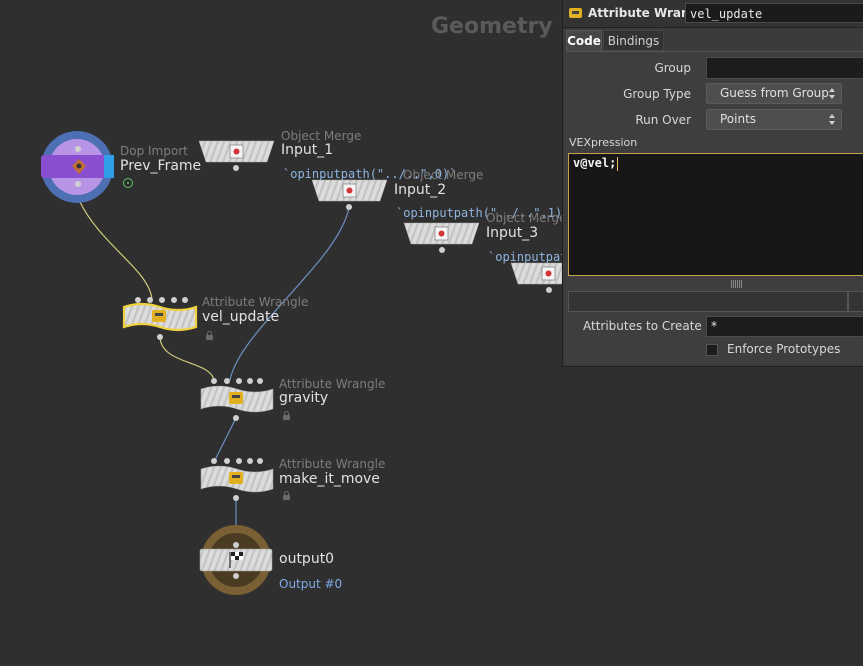  What do you see at coordinates (738, 119) in the screenshot?
I see `run-over-value: Points` at bounding box center [738, 119].